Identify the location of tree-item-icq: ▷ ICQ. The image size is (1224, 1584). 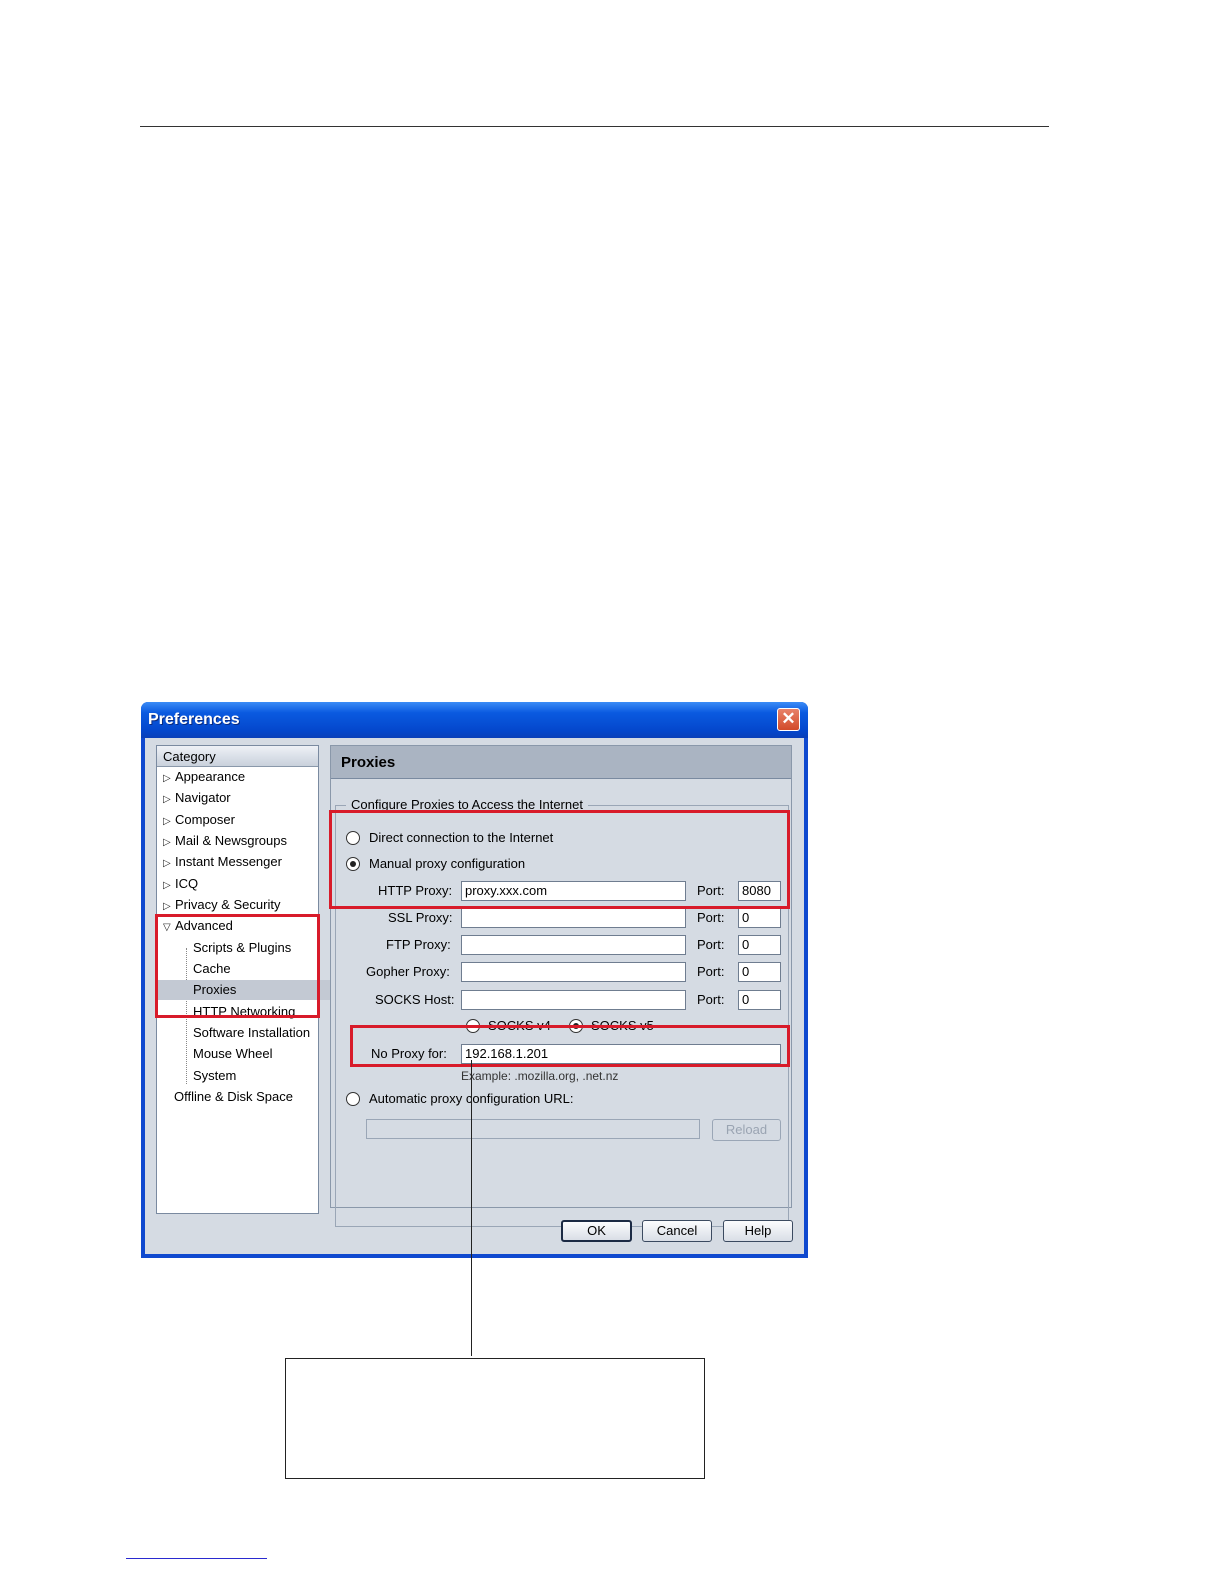
(240, 884).